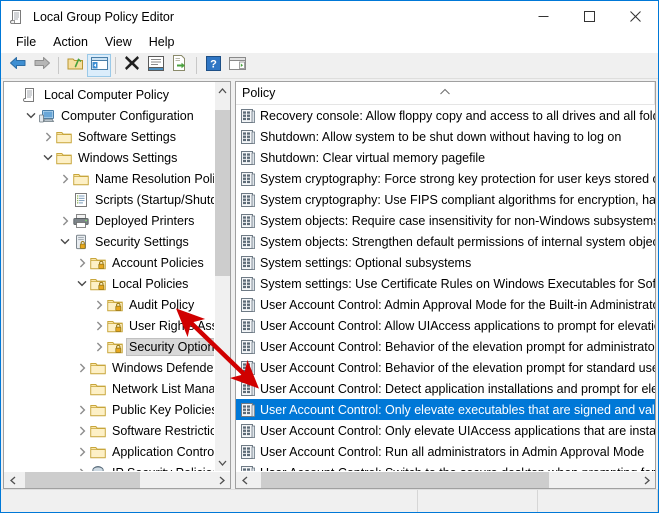 The image size is (659, 513). Describe the element at coordinates (119, 42) in the screenshot. I see `menu-view: View` at that location.